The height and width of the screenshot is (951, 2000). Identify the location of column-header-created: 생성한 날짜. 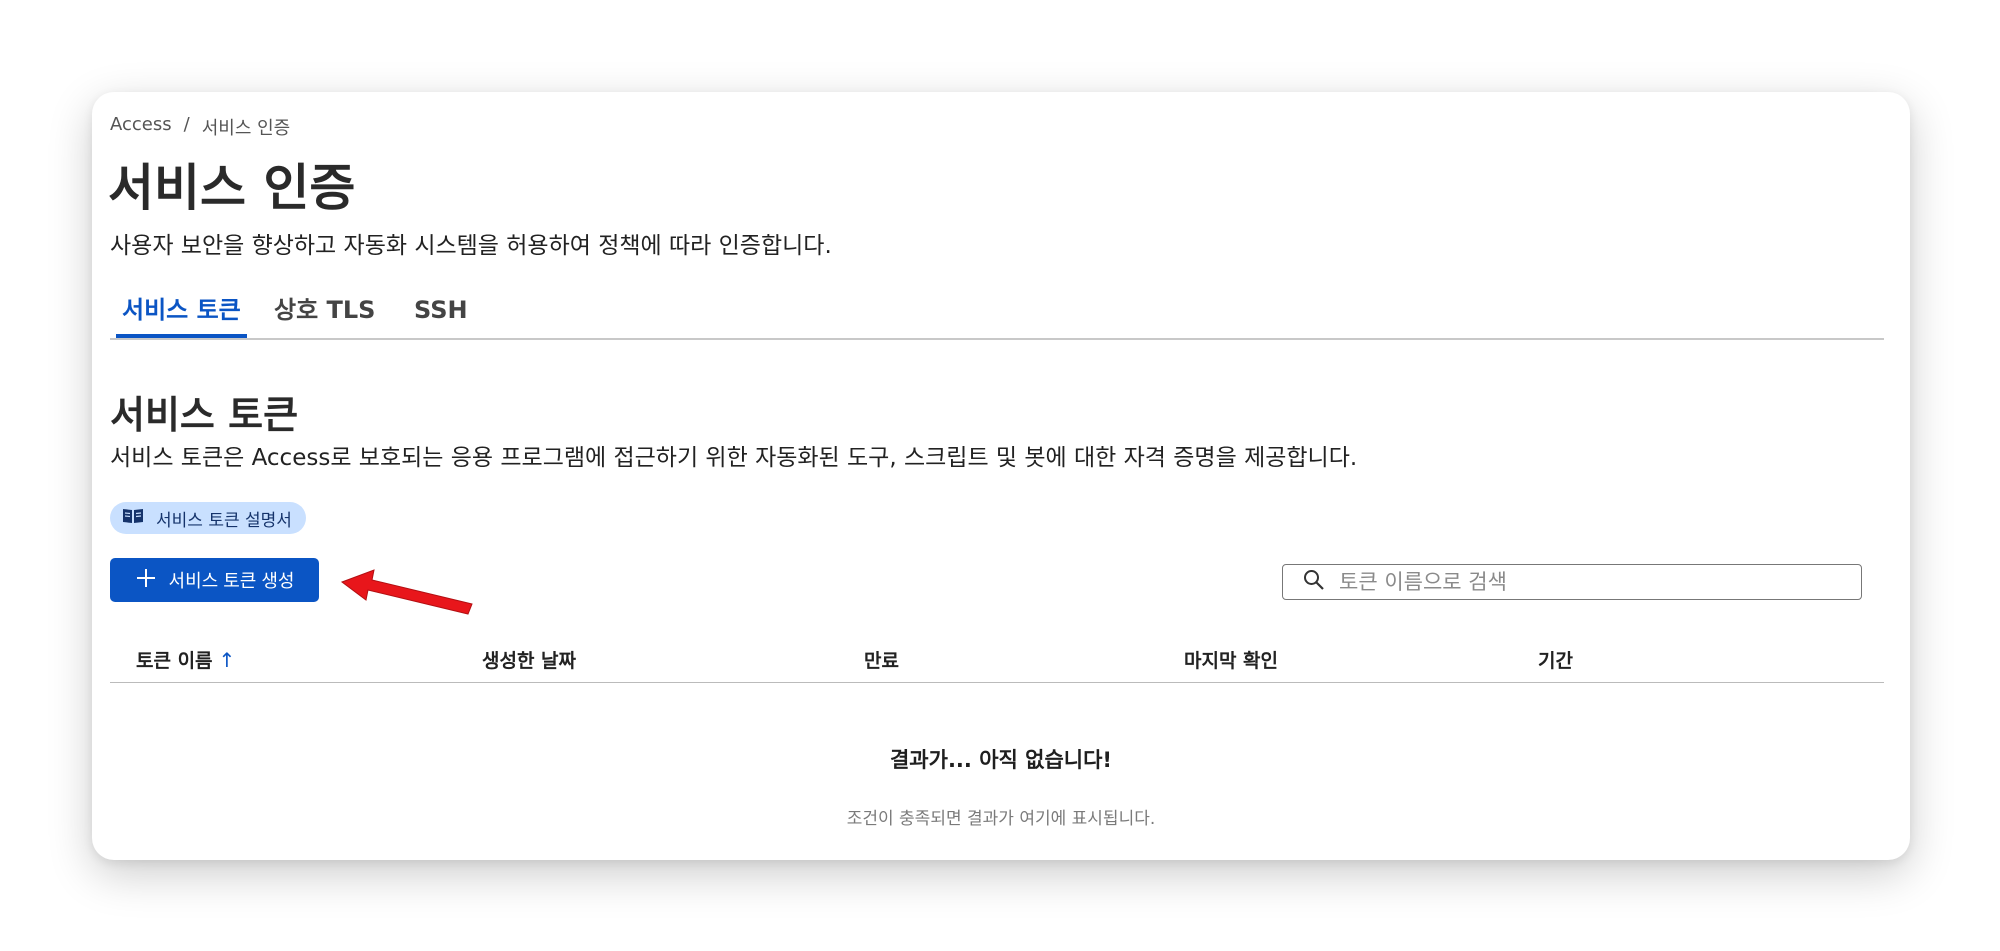
(529, 659).